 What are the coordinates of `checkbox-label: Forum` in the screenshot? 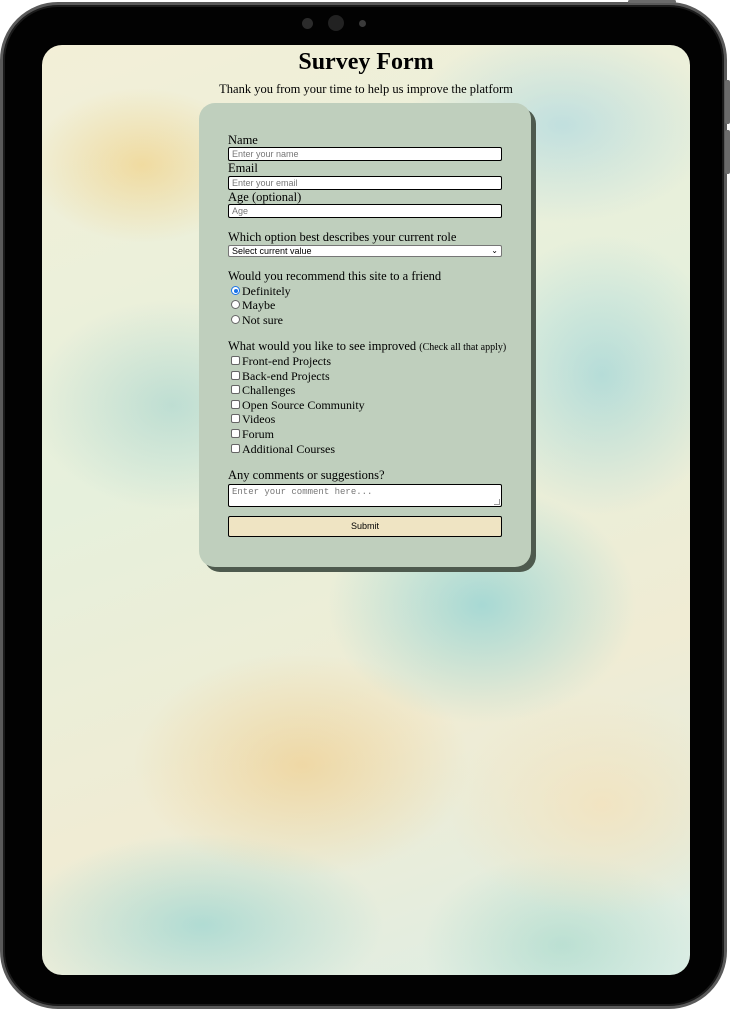 It's located at (258, 434).